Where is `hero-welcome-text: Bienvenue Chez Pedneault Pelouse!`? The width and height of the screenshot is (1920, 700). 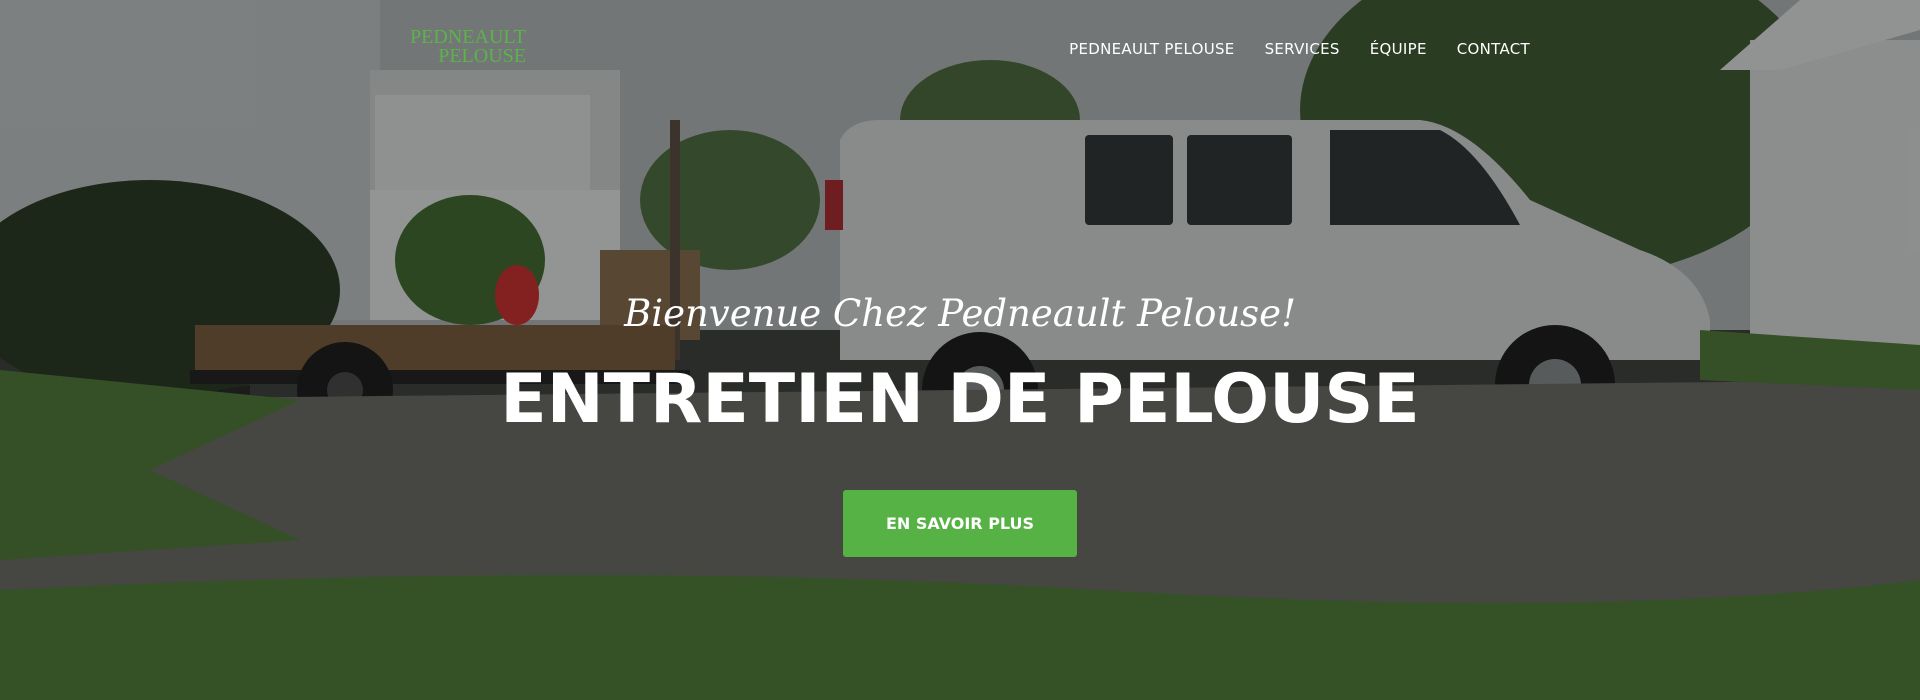 hero-welcome-text: Bienvenue Chez Pedneault Pelouse! is located at coordinates (960, 313).